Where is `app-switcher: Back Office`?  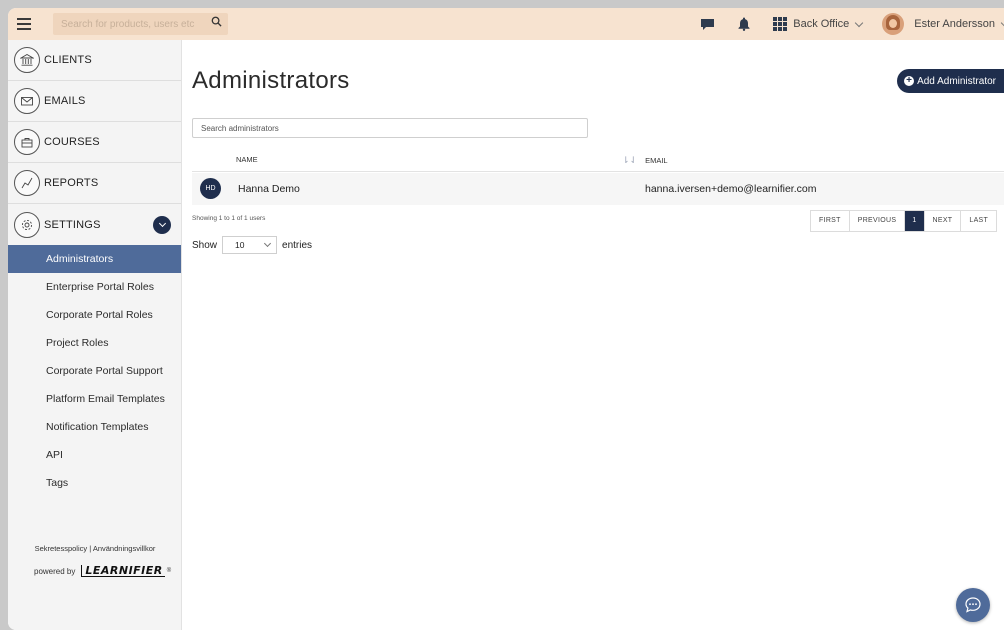 app-switcher: Back Office is located at coordinates (818, 24).